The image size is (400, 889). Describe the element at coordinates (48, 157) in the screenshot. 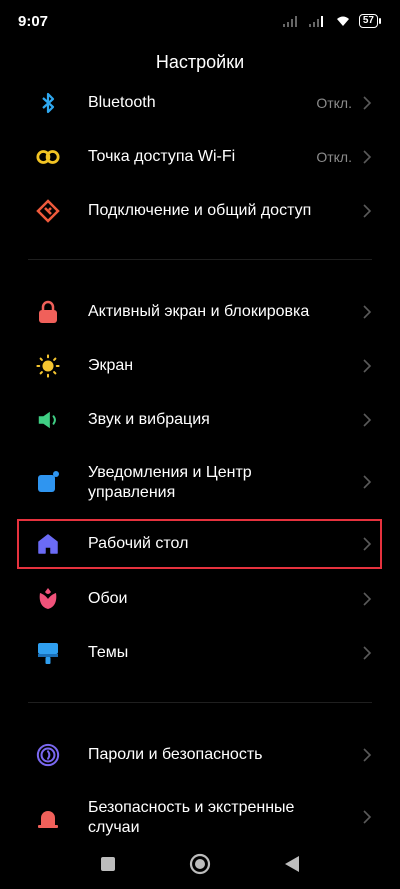

I see `hotspot-icon` at that location.